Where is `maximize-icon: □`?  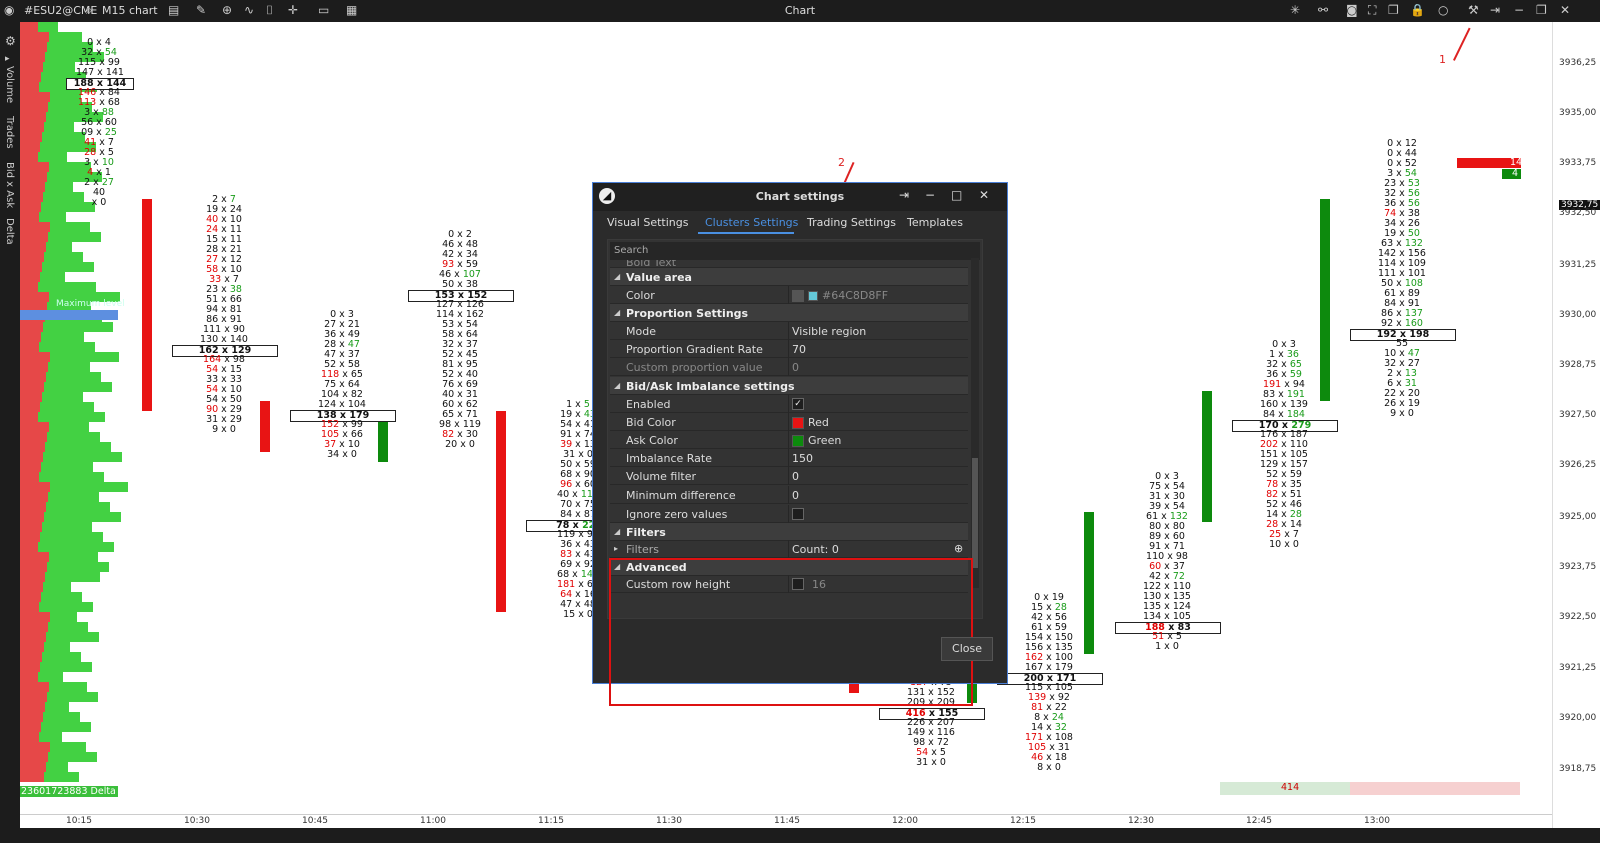 maximize-icon: □ is located at coordinates (956, 195).